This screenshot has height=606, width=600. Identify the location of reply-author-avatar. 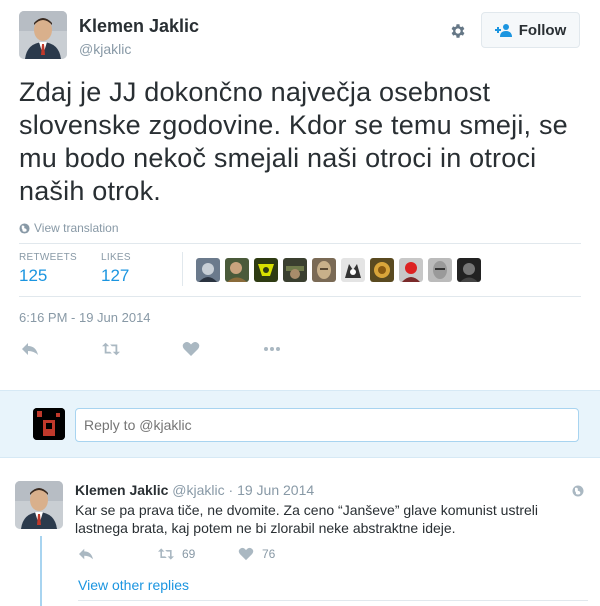
(39, 505).